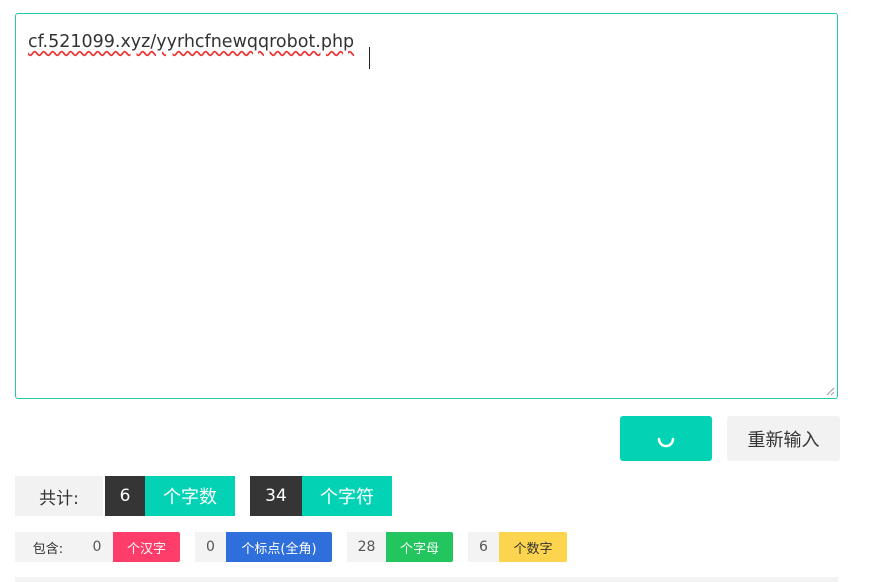 The image size is (882, 582). What do you see at coordinates (191, 42) in the screenshot?
I see `text-input-value: cf.521099.xyz/yyrhcfnewqqrobot.php` at bounding box center [191, 42].